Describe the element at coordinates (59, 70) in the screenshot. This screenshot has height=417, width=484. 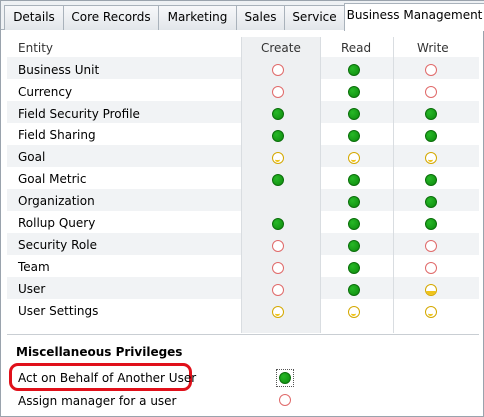
I see `entity-business-unit: Business Unit` at that location.